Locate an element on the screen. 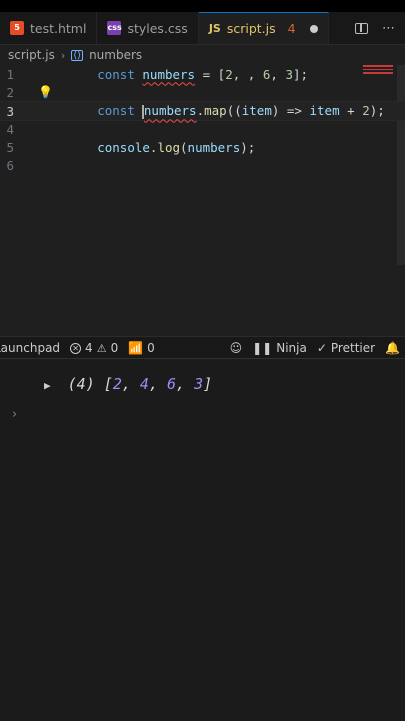 The image size is (405, 721). console-log-output: ▶ (4) [2, 4, 6, 3] is located at coordinates (128, 384).